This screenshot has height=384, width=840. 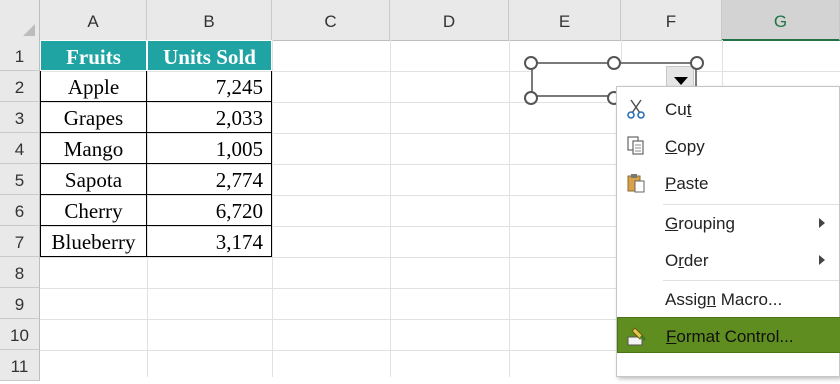 I want to click on column-header-d: D, so click(x=449, y=20).